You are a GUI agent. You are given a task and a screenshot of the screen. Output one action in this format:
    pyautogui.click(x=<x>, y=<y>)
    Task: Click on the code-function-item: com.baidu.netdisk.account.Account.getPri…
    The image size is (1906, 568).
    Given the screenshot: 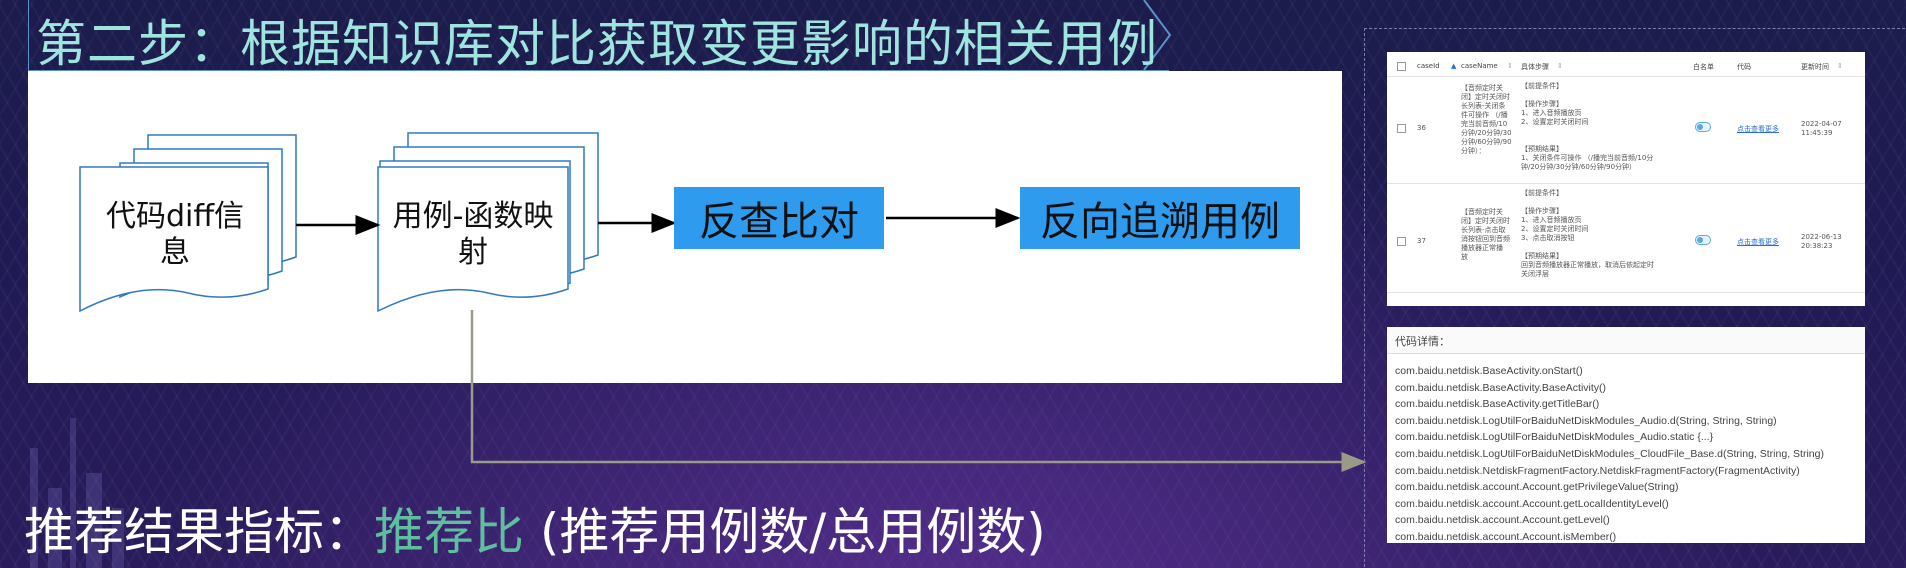 What is the action you would take?
    pyautogui.click(x=1537, y=487)
    